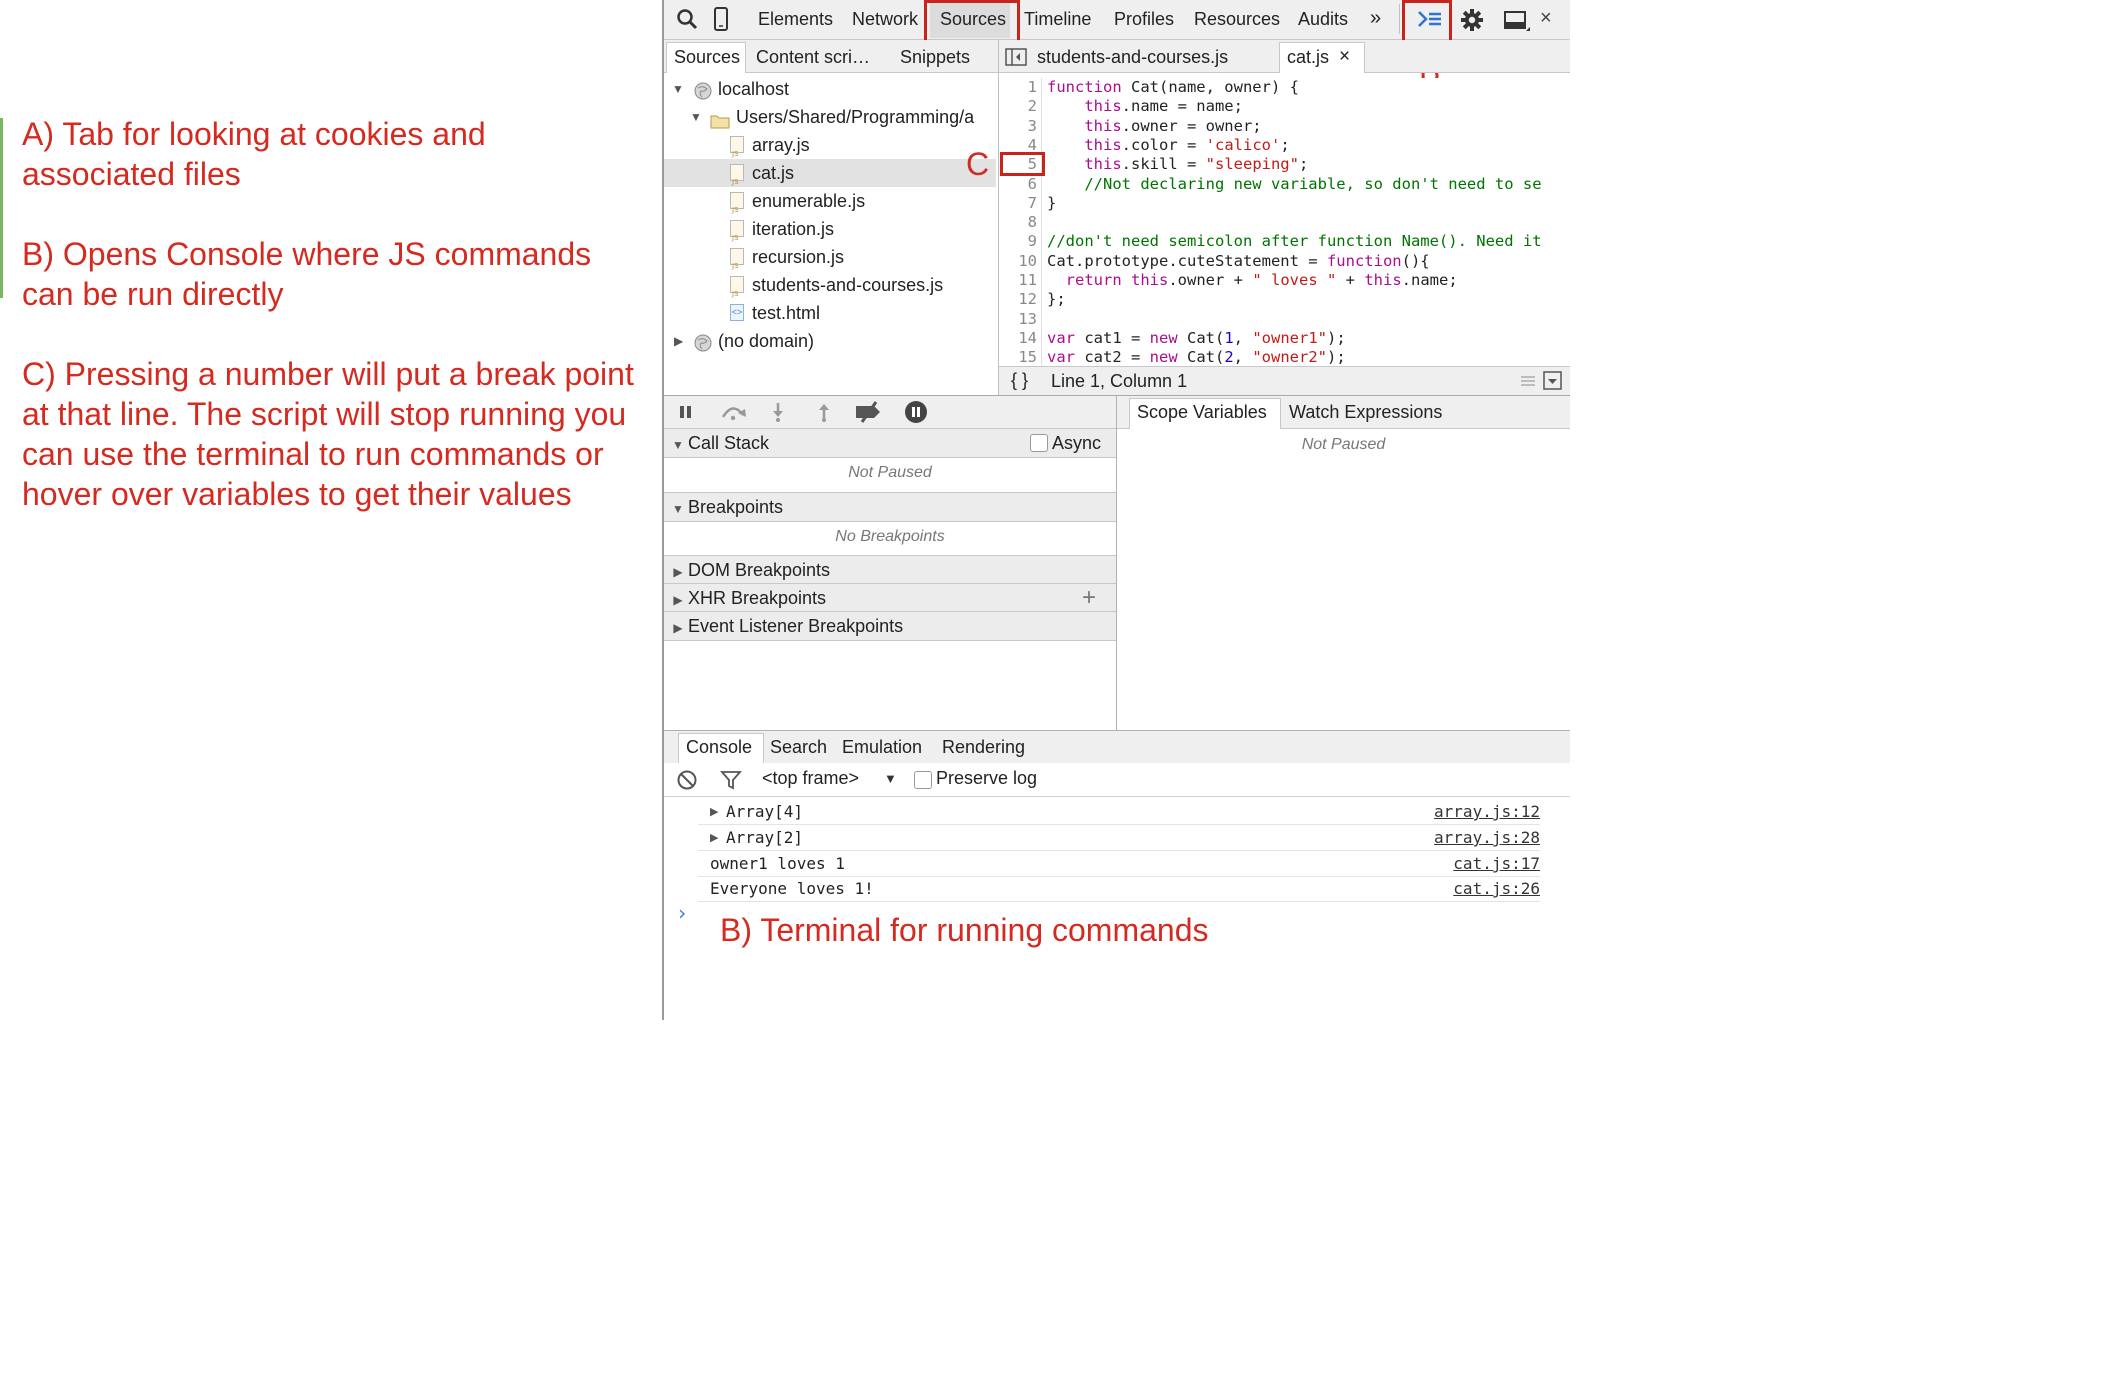 The height and width of the screenshot is (1376, 2116). Describe the element at coordinates (830, 229) in the screenshot. I see `tree-item-iteration-js: iteration.js` at that location.